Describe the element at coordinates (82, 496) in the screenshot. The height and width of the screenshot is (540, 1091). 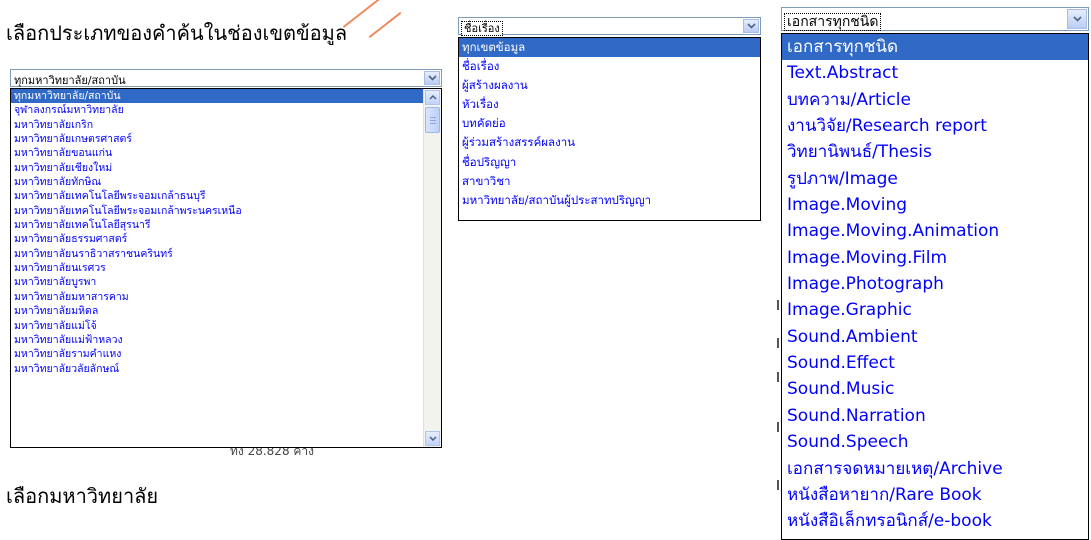
I see `university-caption: เลือกมหาวิทยาลัย` at that location.